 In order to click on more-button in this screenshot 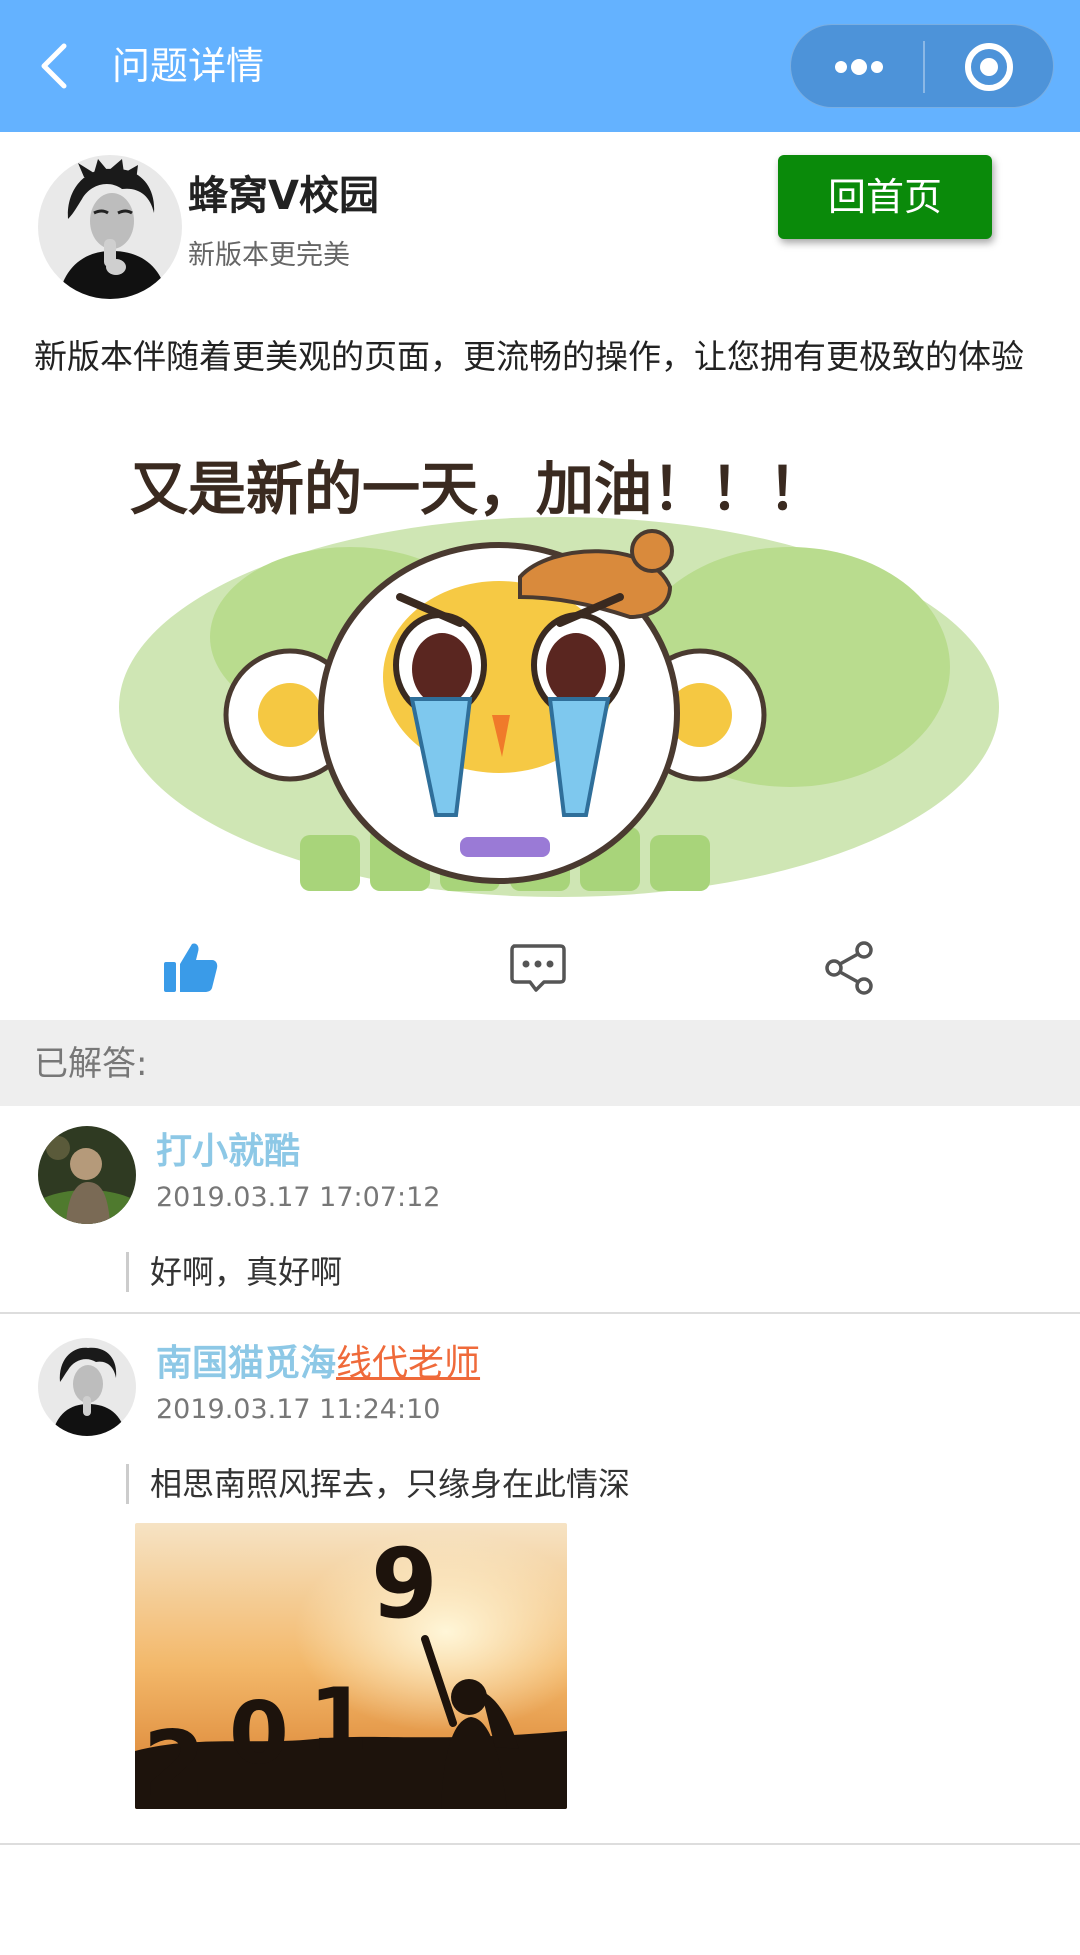, I will do `click(857, 67)`.